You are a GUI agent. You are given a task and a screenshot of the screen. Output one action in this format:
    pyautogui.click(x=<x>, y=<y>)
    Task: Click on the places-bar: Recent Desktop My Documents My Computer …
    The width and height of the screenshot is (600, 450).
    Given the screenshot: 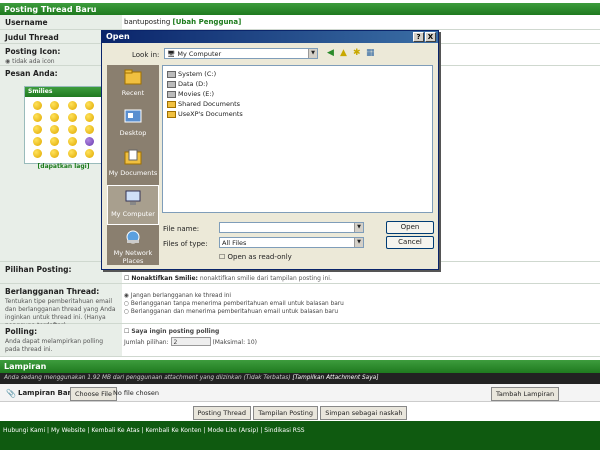 What is the action you would take?
    pyautogui.click(x=133, y=165)
    